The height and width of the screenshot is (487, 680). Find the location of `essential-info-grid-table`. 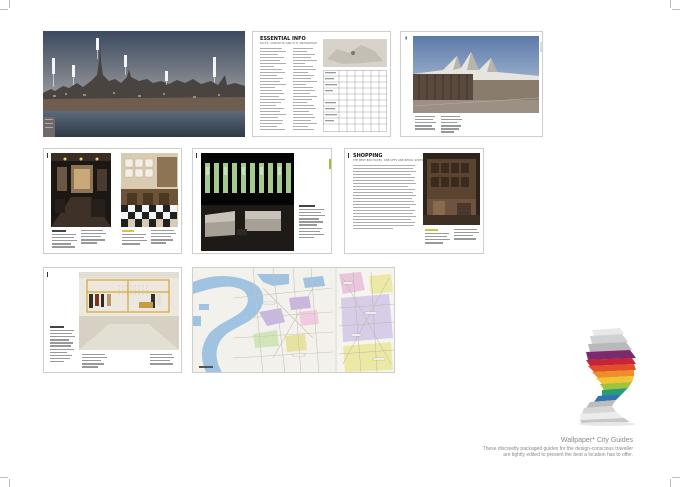

essential-info-grid-table is located at coordinates (355, 101).